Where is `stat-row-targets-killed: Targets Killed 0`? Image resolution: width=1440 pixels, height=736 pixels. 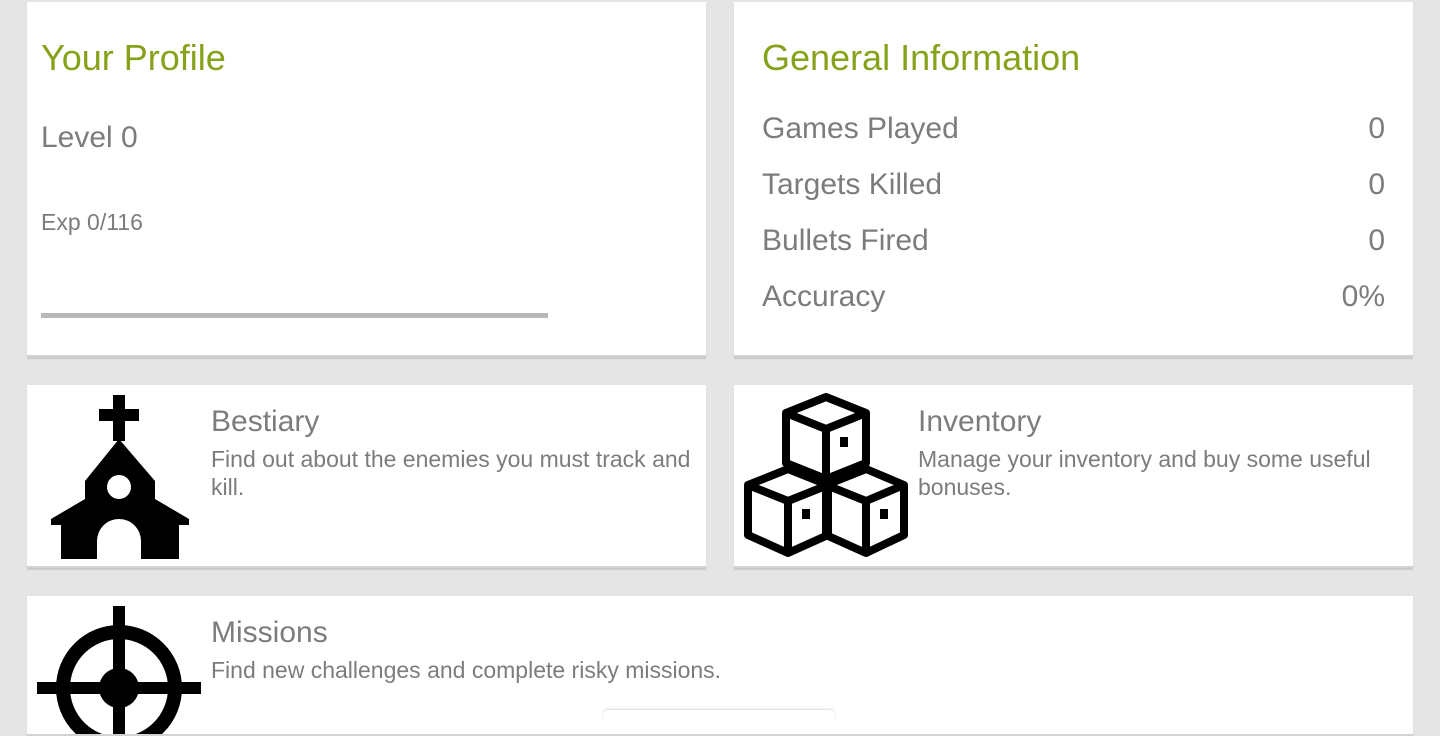 stat-row-targets-killed: Targets Killed 0 is located at coordinates (1073, 185).